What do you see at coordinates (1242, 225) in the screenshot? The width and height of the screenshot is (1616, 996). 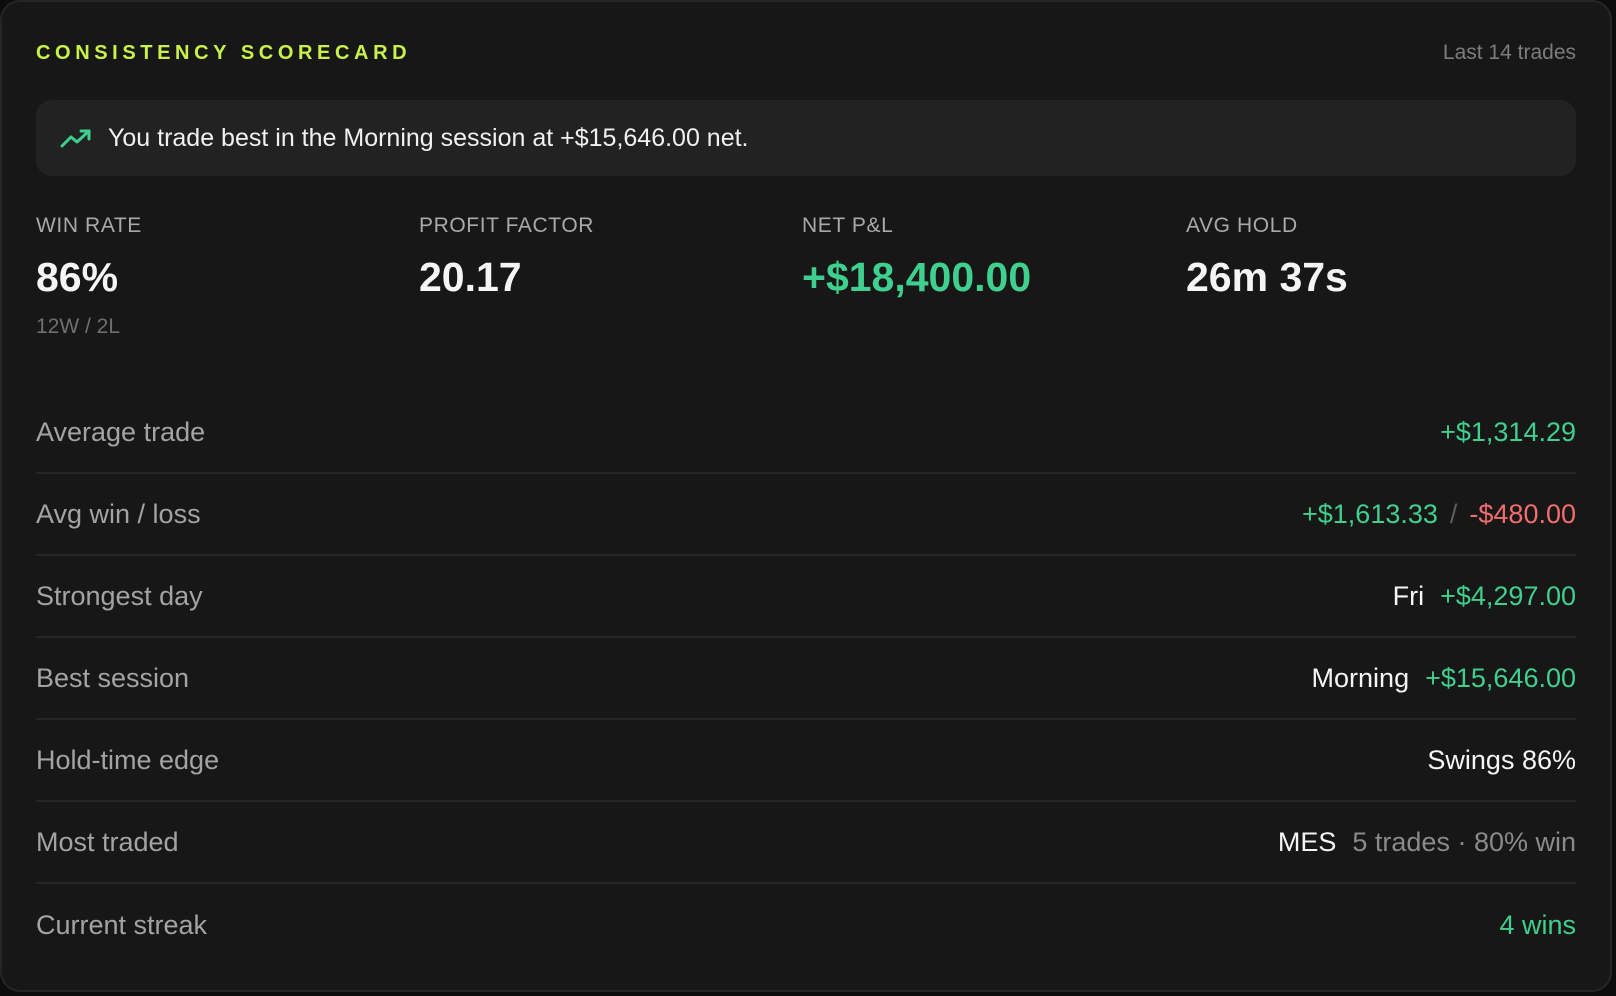 I see `stat-label: AVG HOLD` at bounding box center [1242, 225].